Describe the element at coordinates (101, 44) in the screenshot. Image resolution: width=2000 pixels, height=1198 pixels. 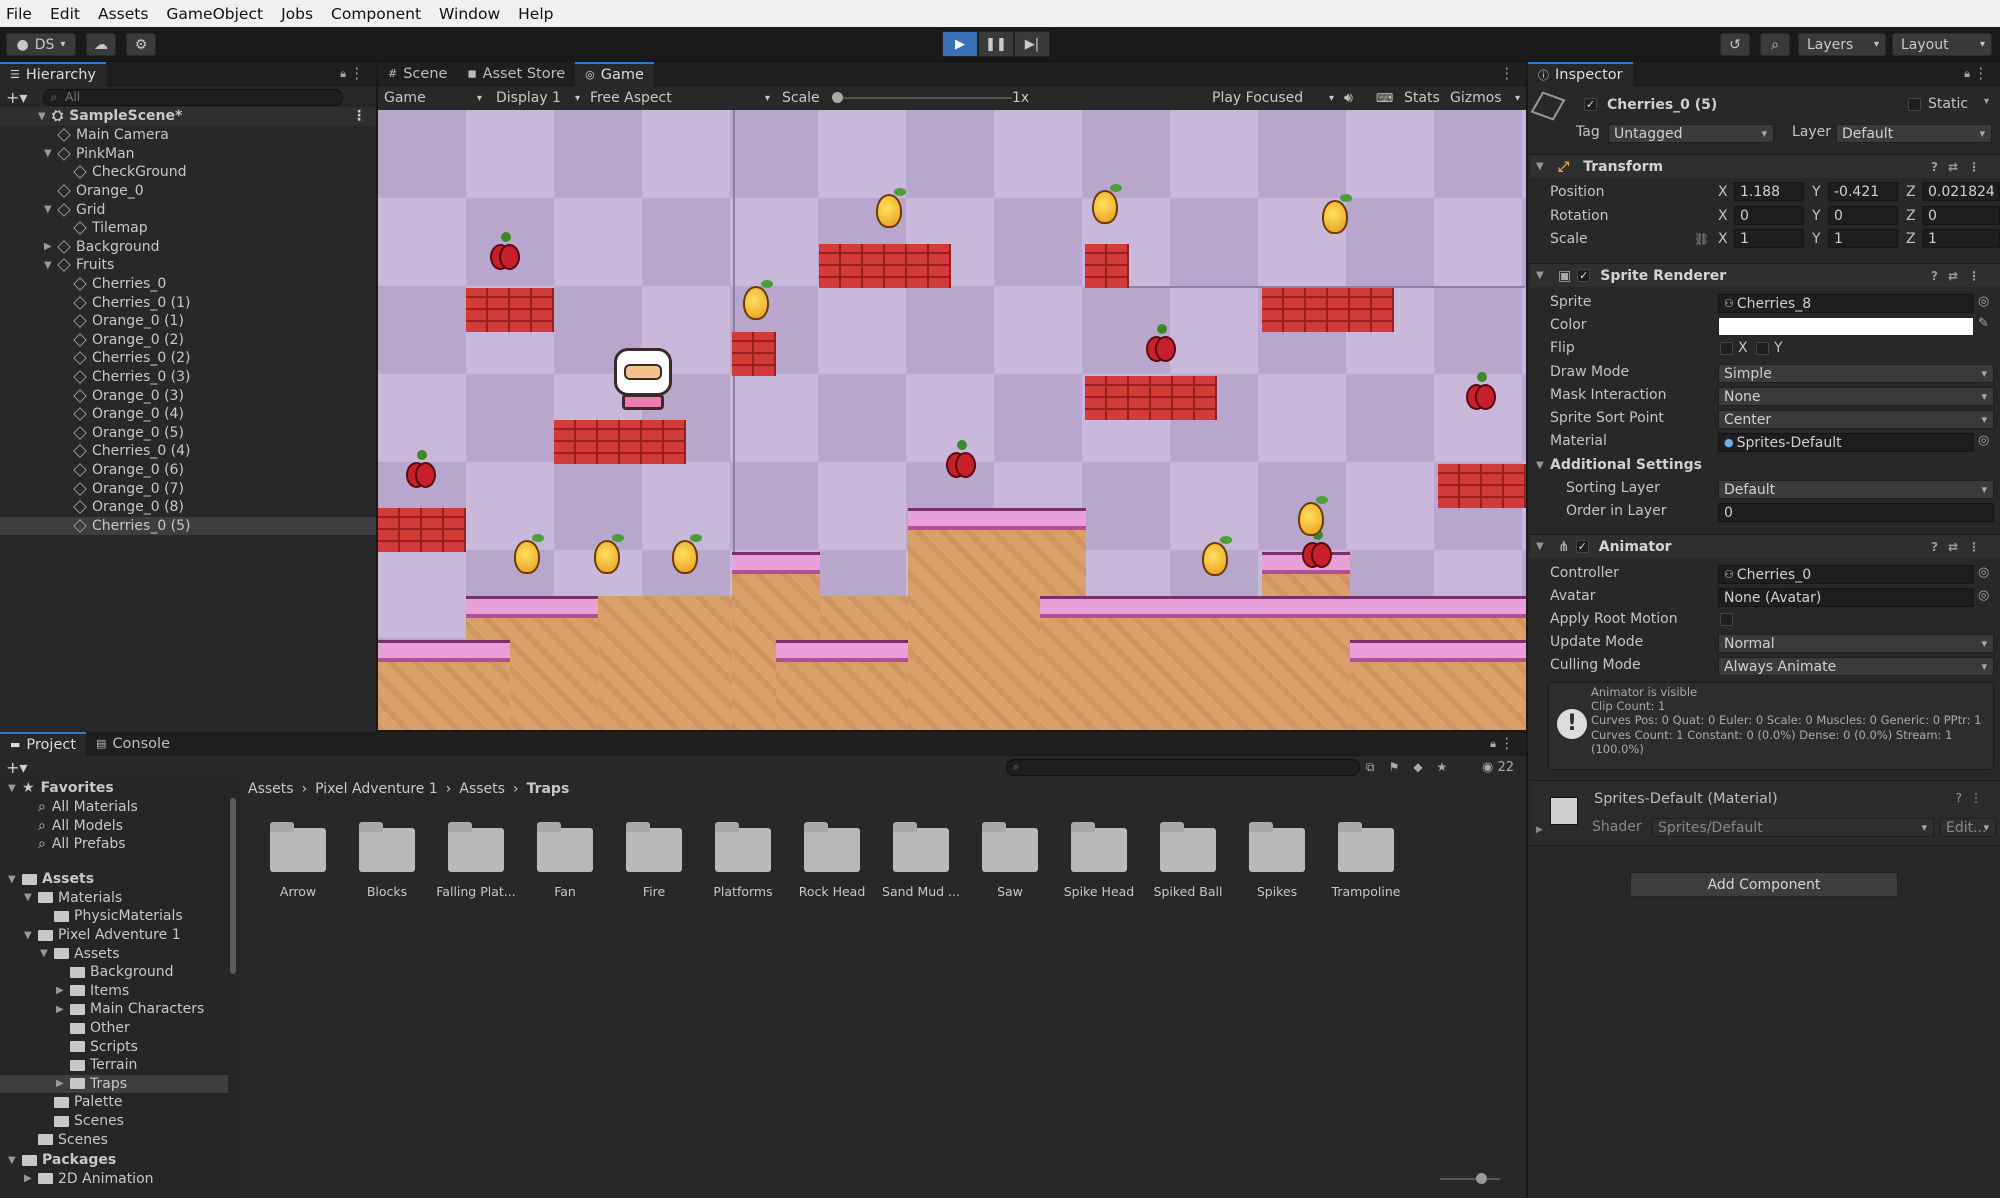
I see `cloud-button: ☁` at that location.